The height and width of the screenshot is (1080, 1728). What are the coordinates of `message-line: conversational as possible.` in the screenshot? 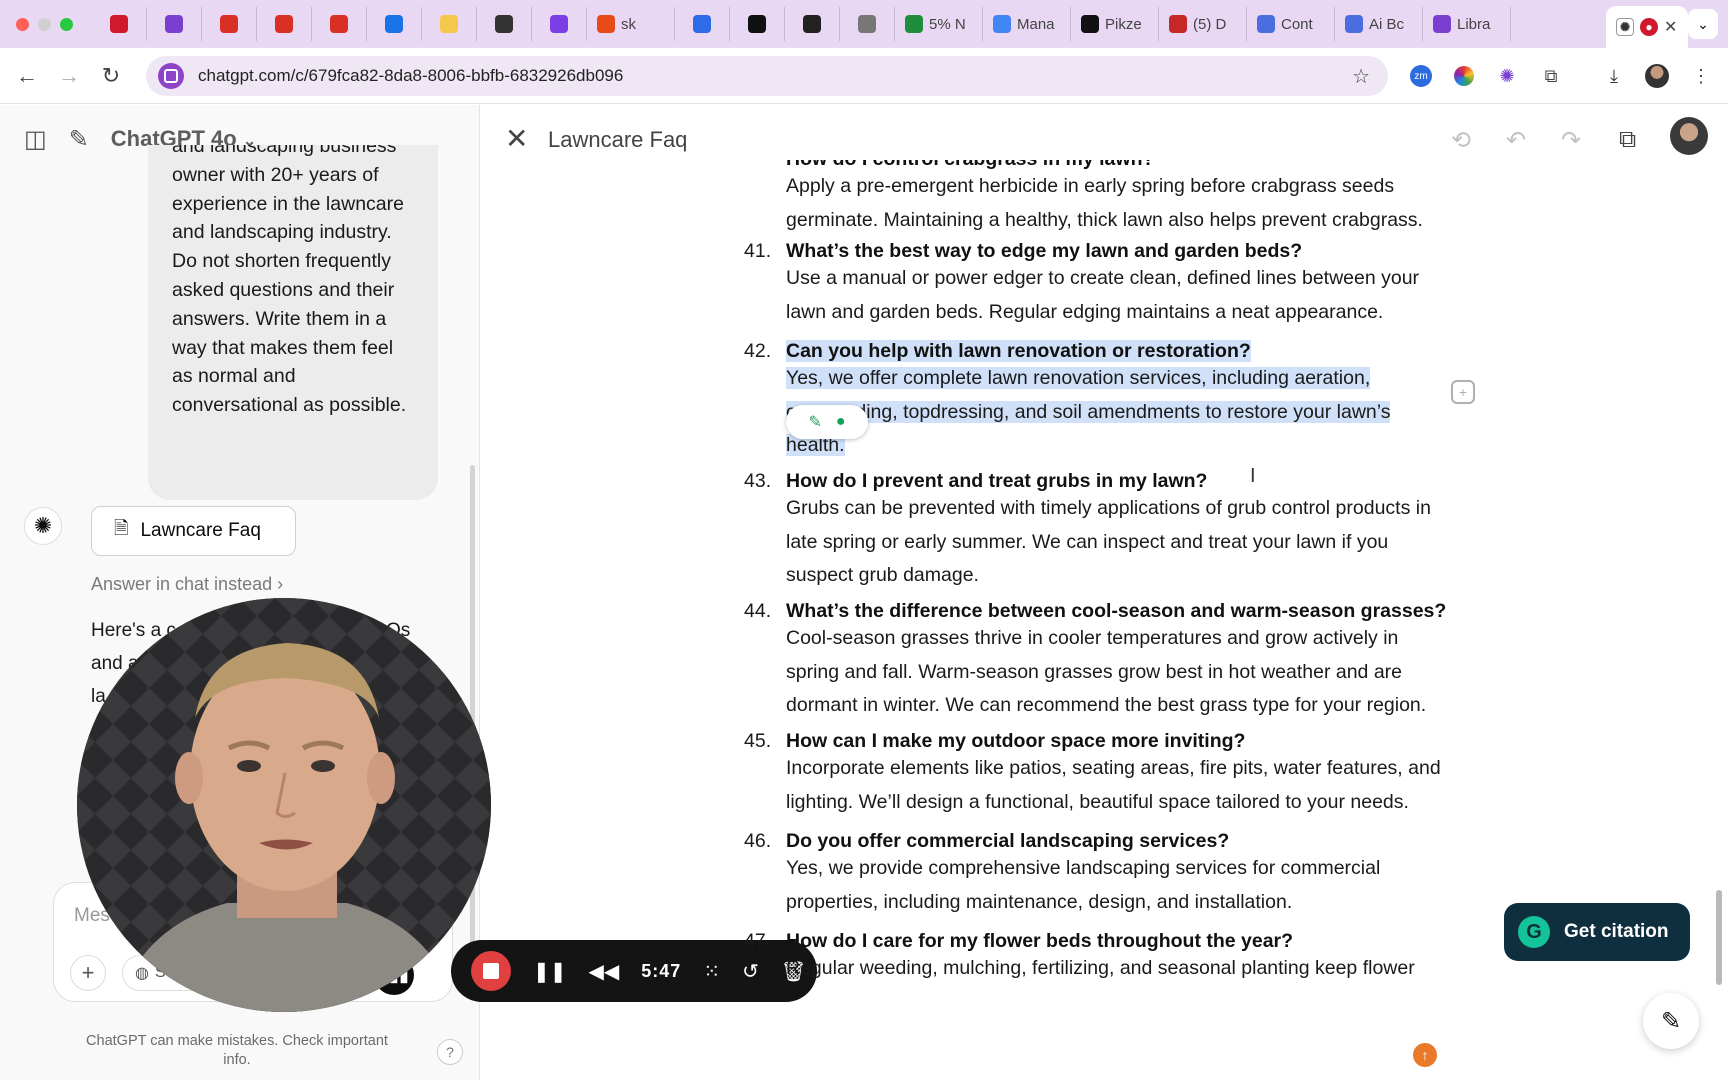 It's located at (289, 405).